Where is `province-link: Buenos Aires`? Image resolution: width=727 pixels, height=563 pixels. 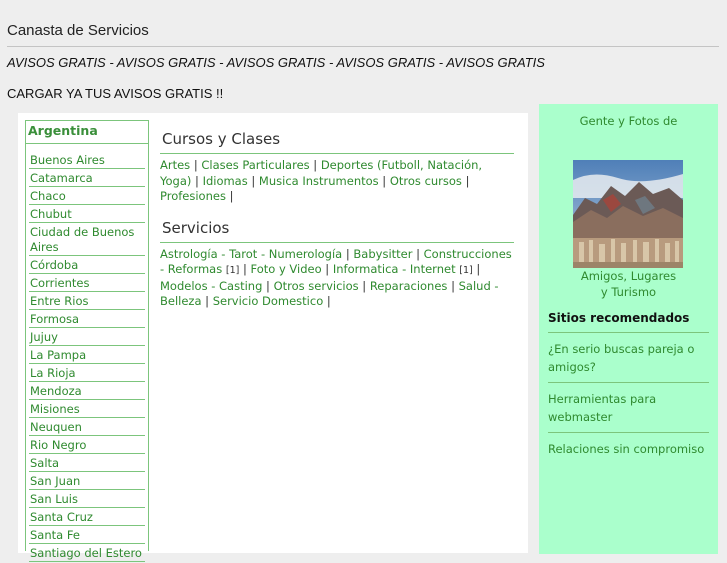
province-link: Buenos Aires is located at coordinates (87, 160).